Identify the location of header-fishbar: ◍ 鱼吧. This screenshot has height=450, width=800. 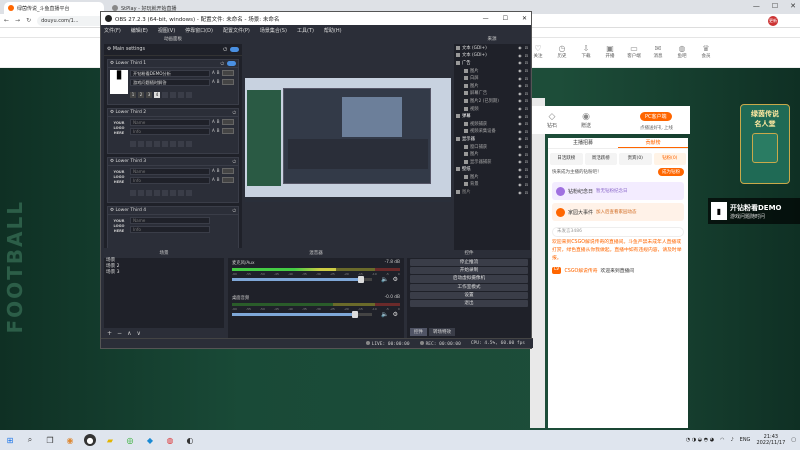
(682, 51).